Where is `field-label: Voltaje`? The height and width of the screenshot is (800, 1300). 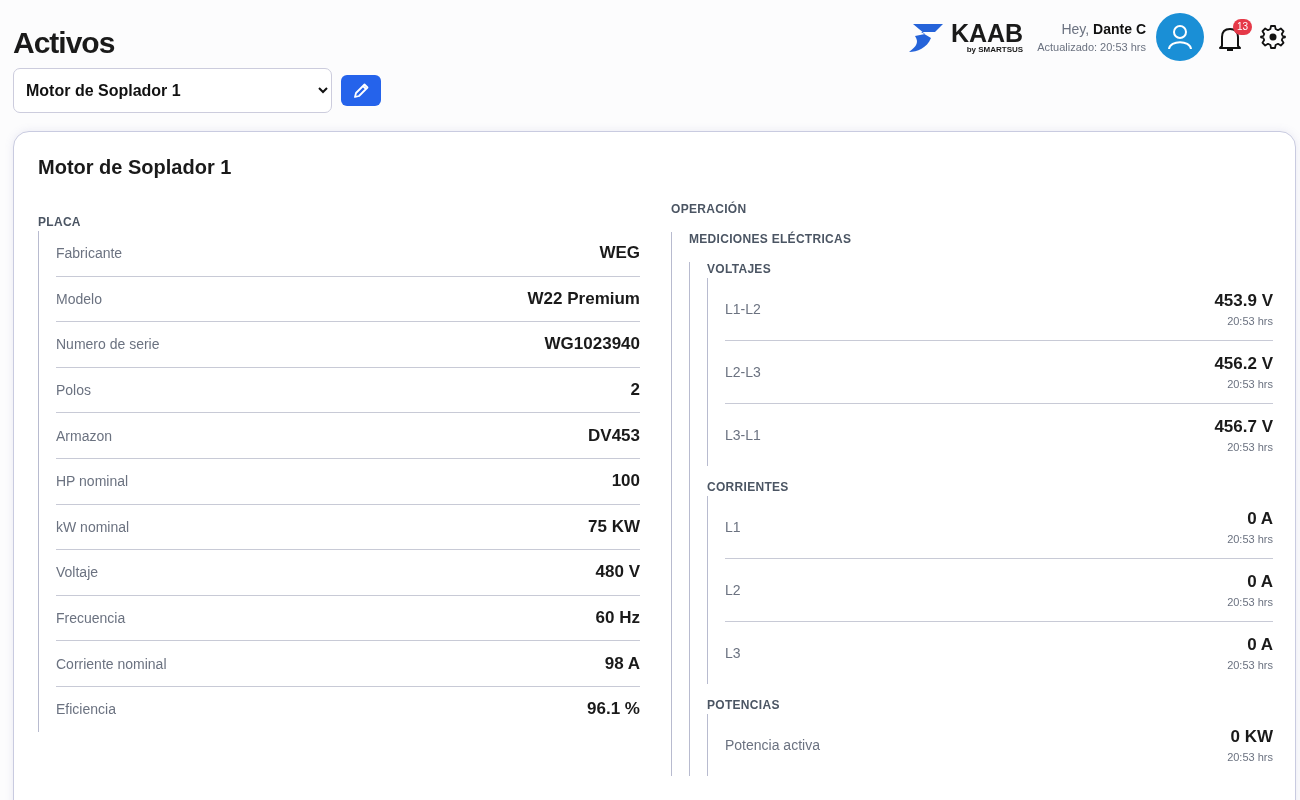
field-label: Voltaje is located at coordinates (77, 572).